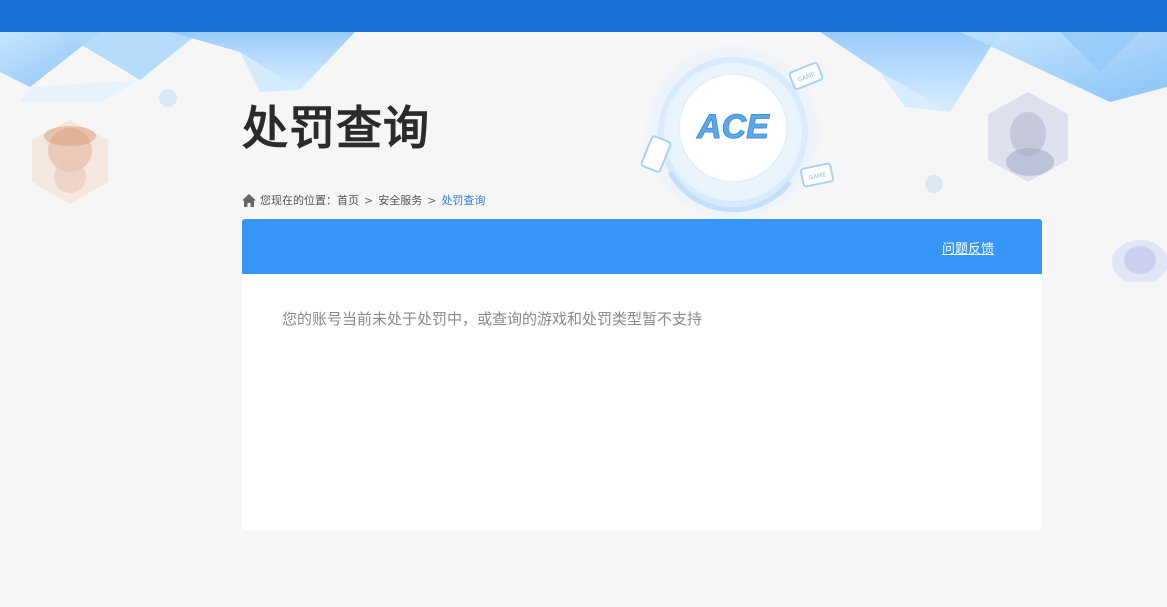 Image resolution: width=1167 pixels, height=607 pixels. Describe the element at coordinates (70, 162) in the screenshot. I see `character-avatar-left` at that location.